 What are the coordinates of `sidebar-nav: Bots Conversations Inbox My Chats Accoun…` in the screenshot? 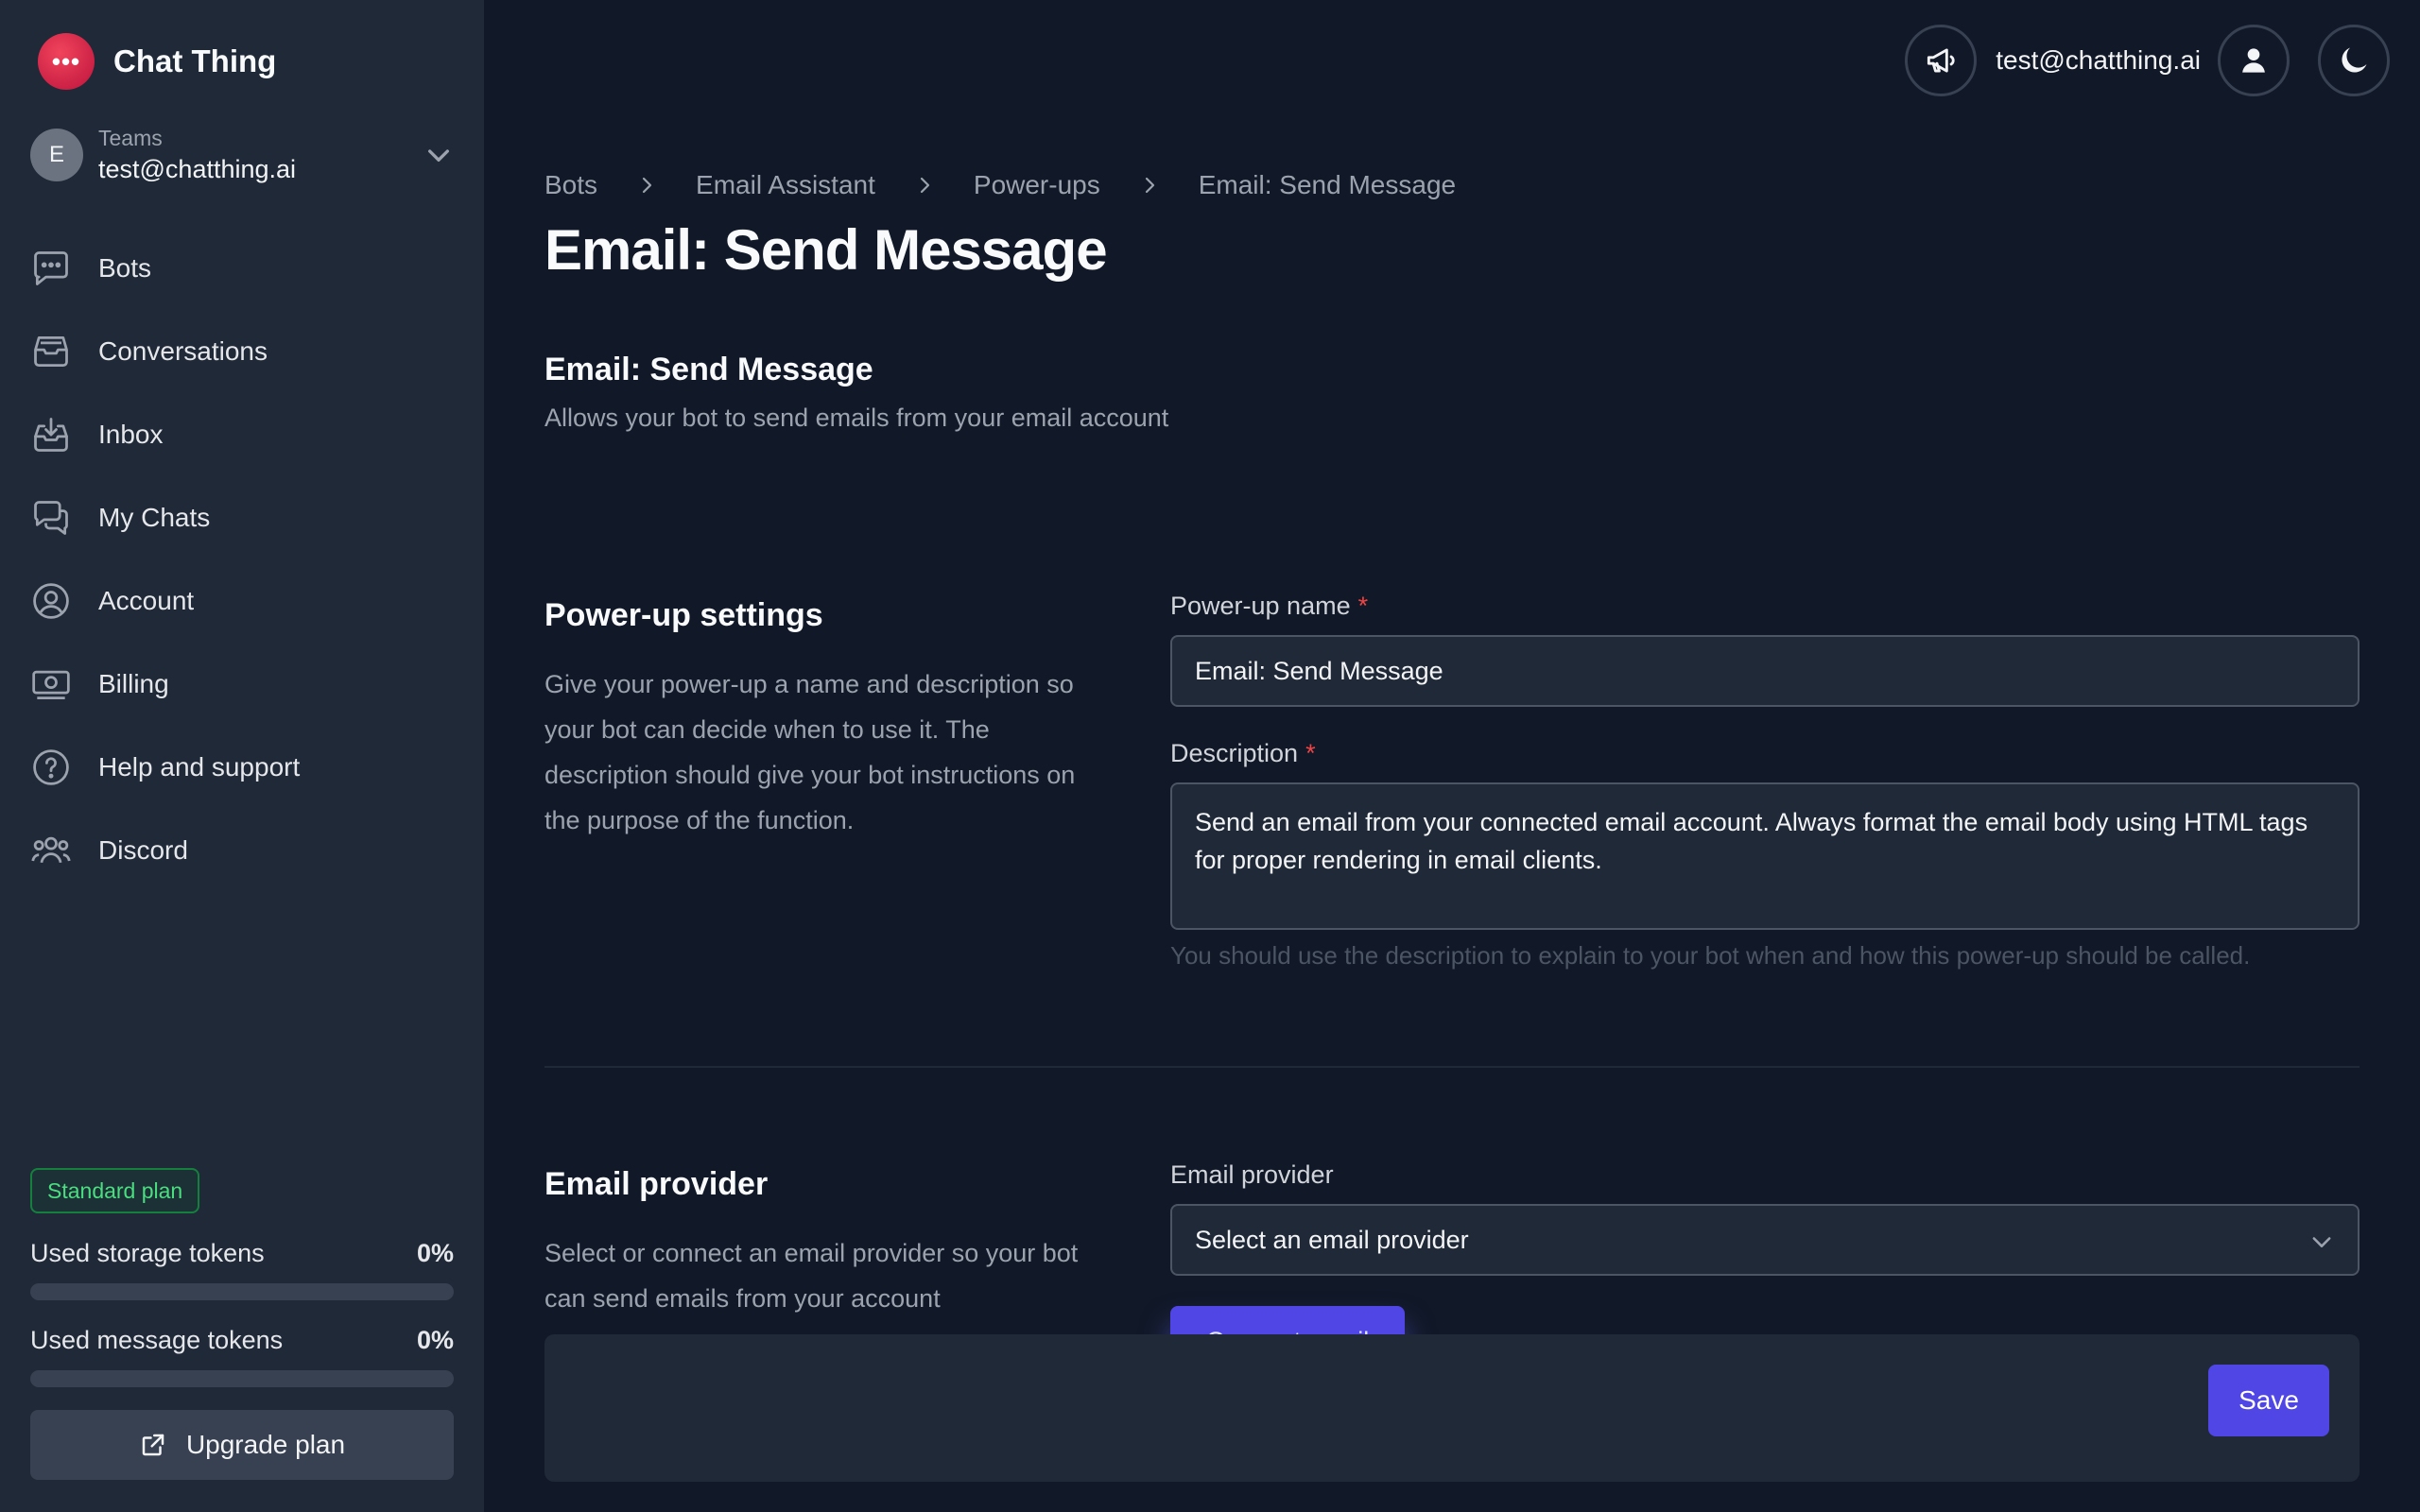 It's located at (243, 559).